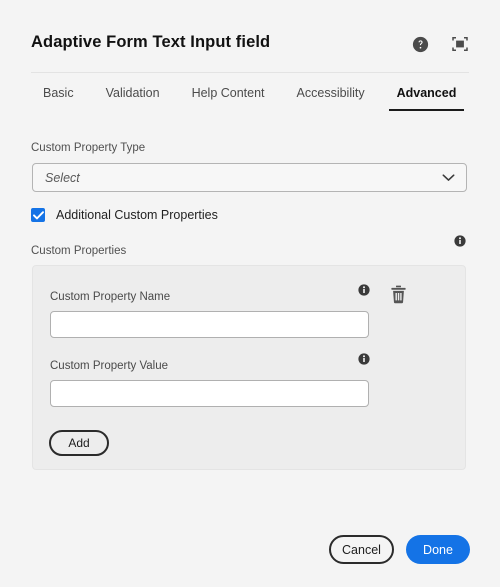 This screenshot has width=500, height=587. Describe the element at coordinates (137, 215) in the screenshot. I see `additional-custom-properties-label: Additional Custom Properties` at that location.